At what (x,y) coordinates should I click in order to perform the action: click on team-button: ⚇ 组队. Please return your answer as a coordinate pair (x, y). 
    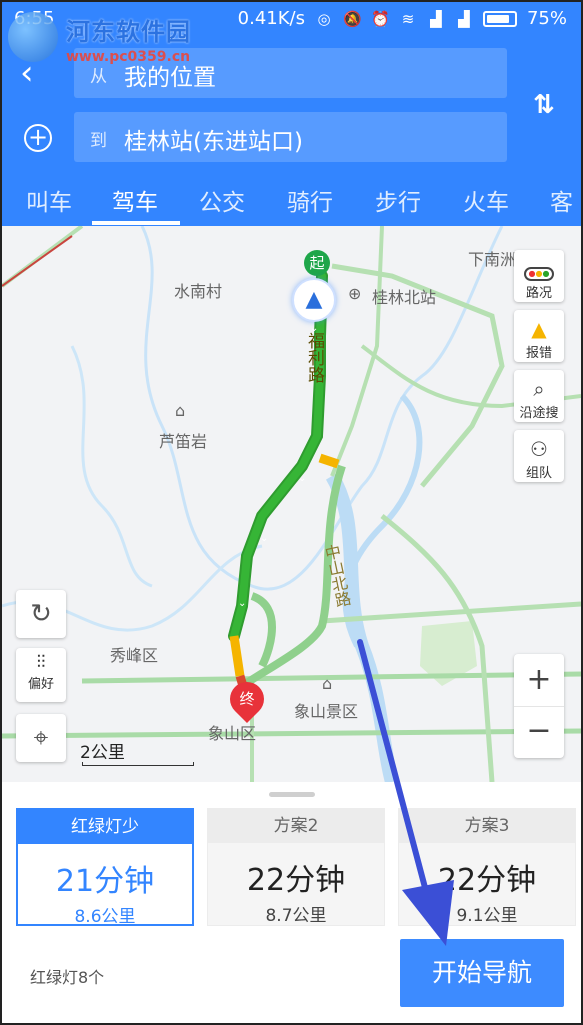
    Looking at the image, I should click on (539, 456).